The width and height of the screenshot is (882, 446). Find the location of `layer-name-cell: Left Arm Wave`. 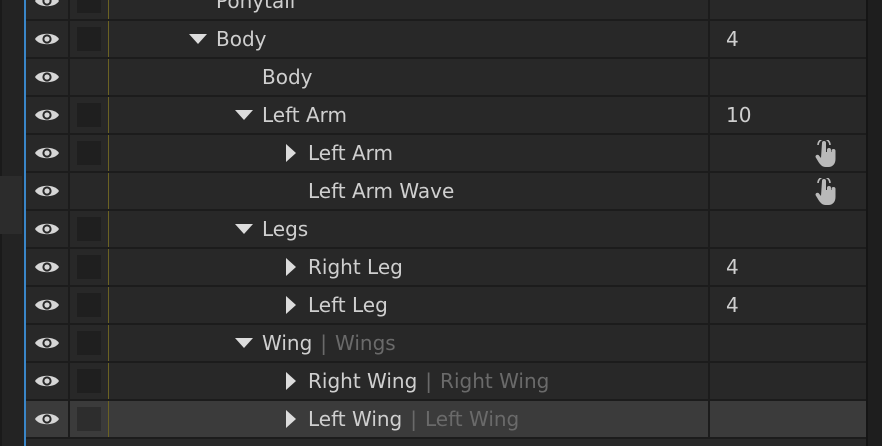

layer-name-cell: Left Arm Wave is located at coordinates (410, 191).